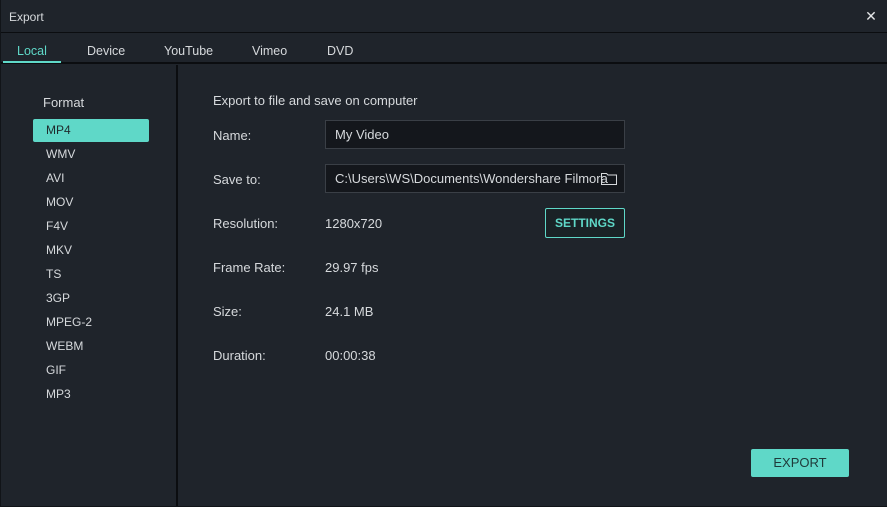 Image resolution: width=887 pixels, height=507 pixels. What do you see at coordinates (609, 178) in the screenshot?
I see `folder-icon` at bounding box center [609, 178].